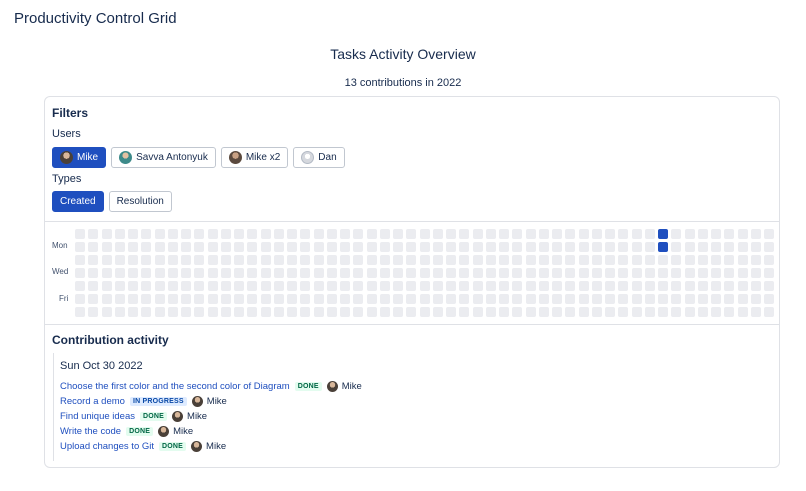 The image size is (806, 491). What do you see at coordinates (90, 431) in the screenshot?
I see `task-link: Write the code` at bounding box center [90, 431].